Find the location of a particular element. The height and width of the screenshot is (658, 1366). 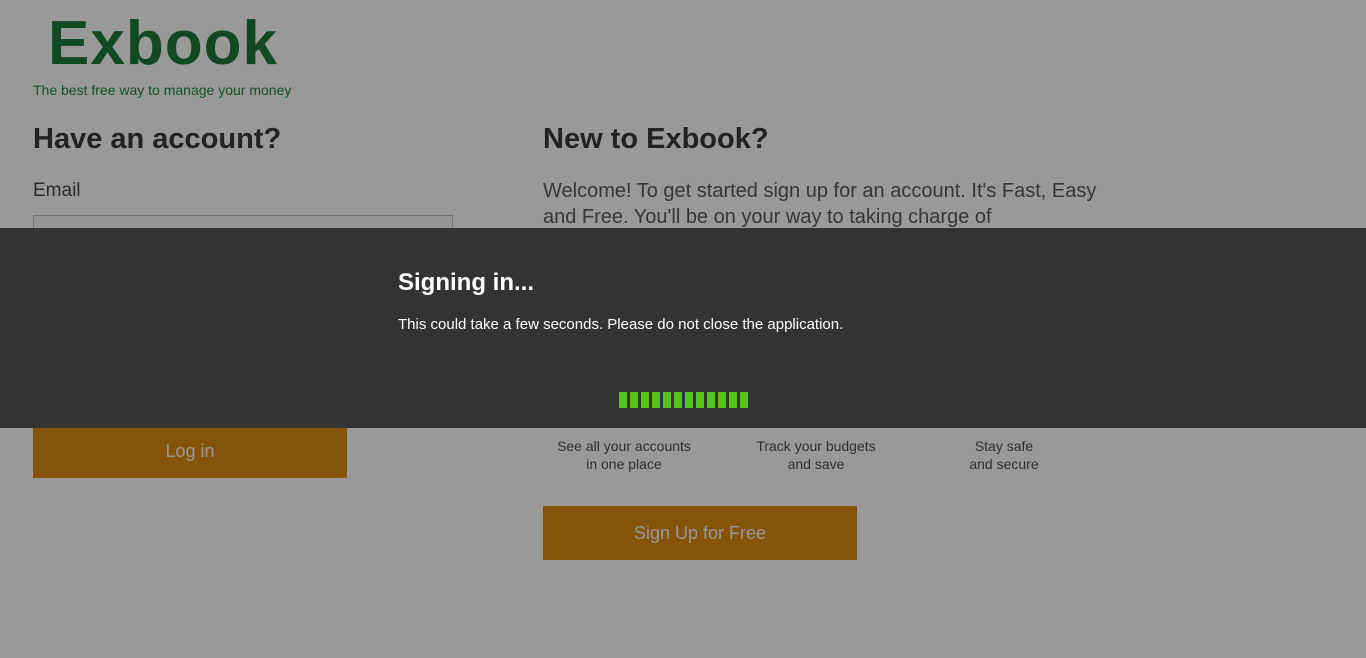

progress-indicator is located at coordinates (683, 400).